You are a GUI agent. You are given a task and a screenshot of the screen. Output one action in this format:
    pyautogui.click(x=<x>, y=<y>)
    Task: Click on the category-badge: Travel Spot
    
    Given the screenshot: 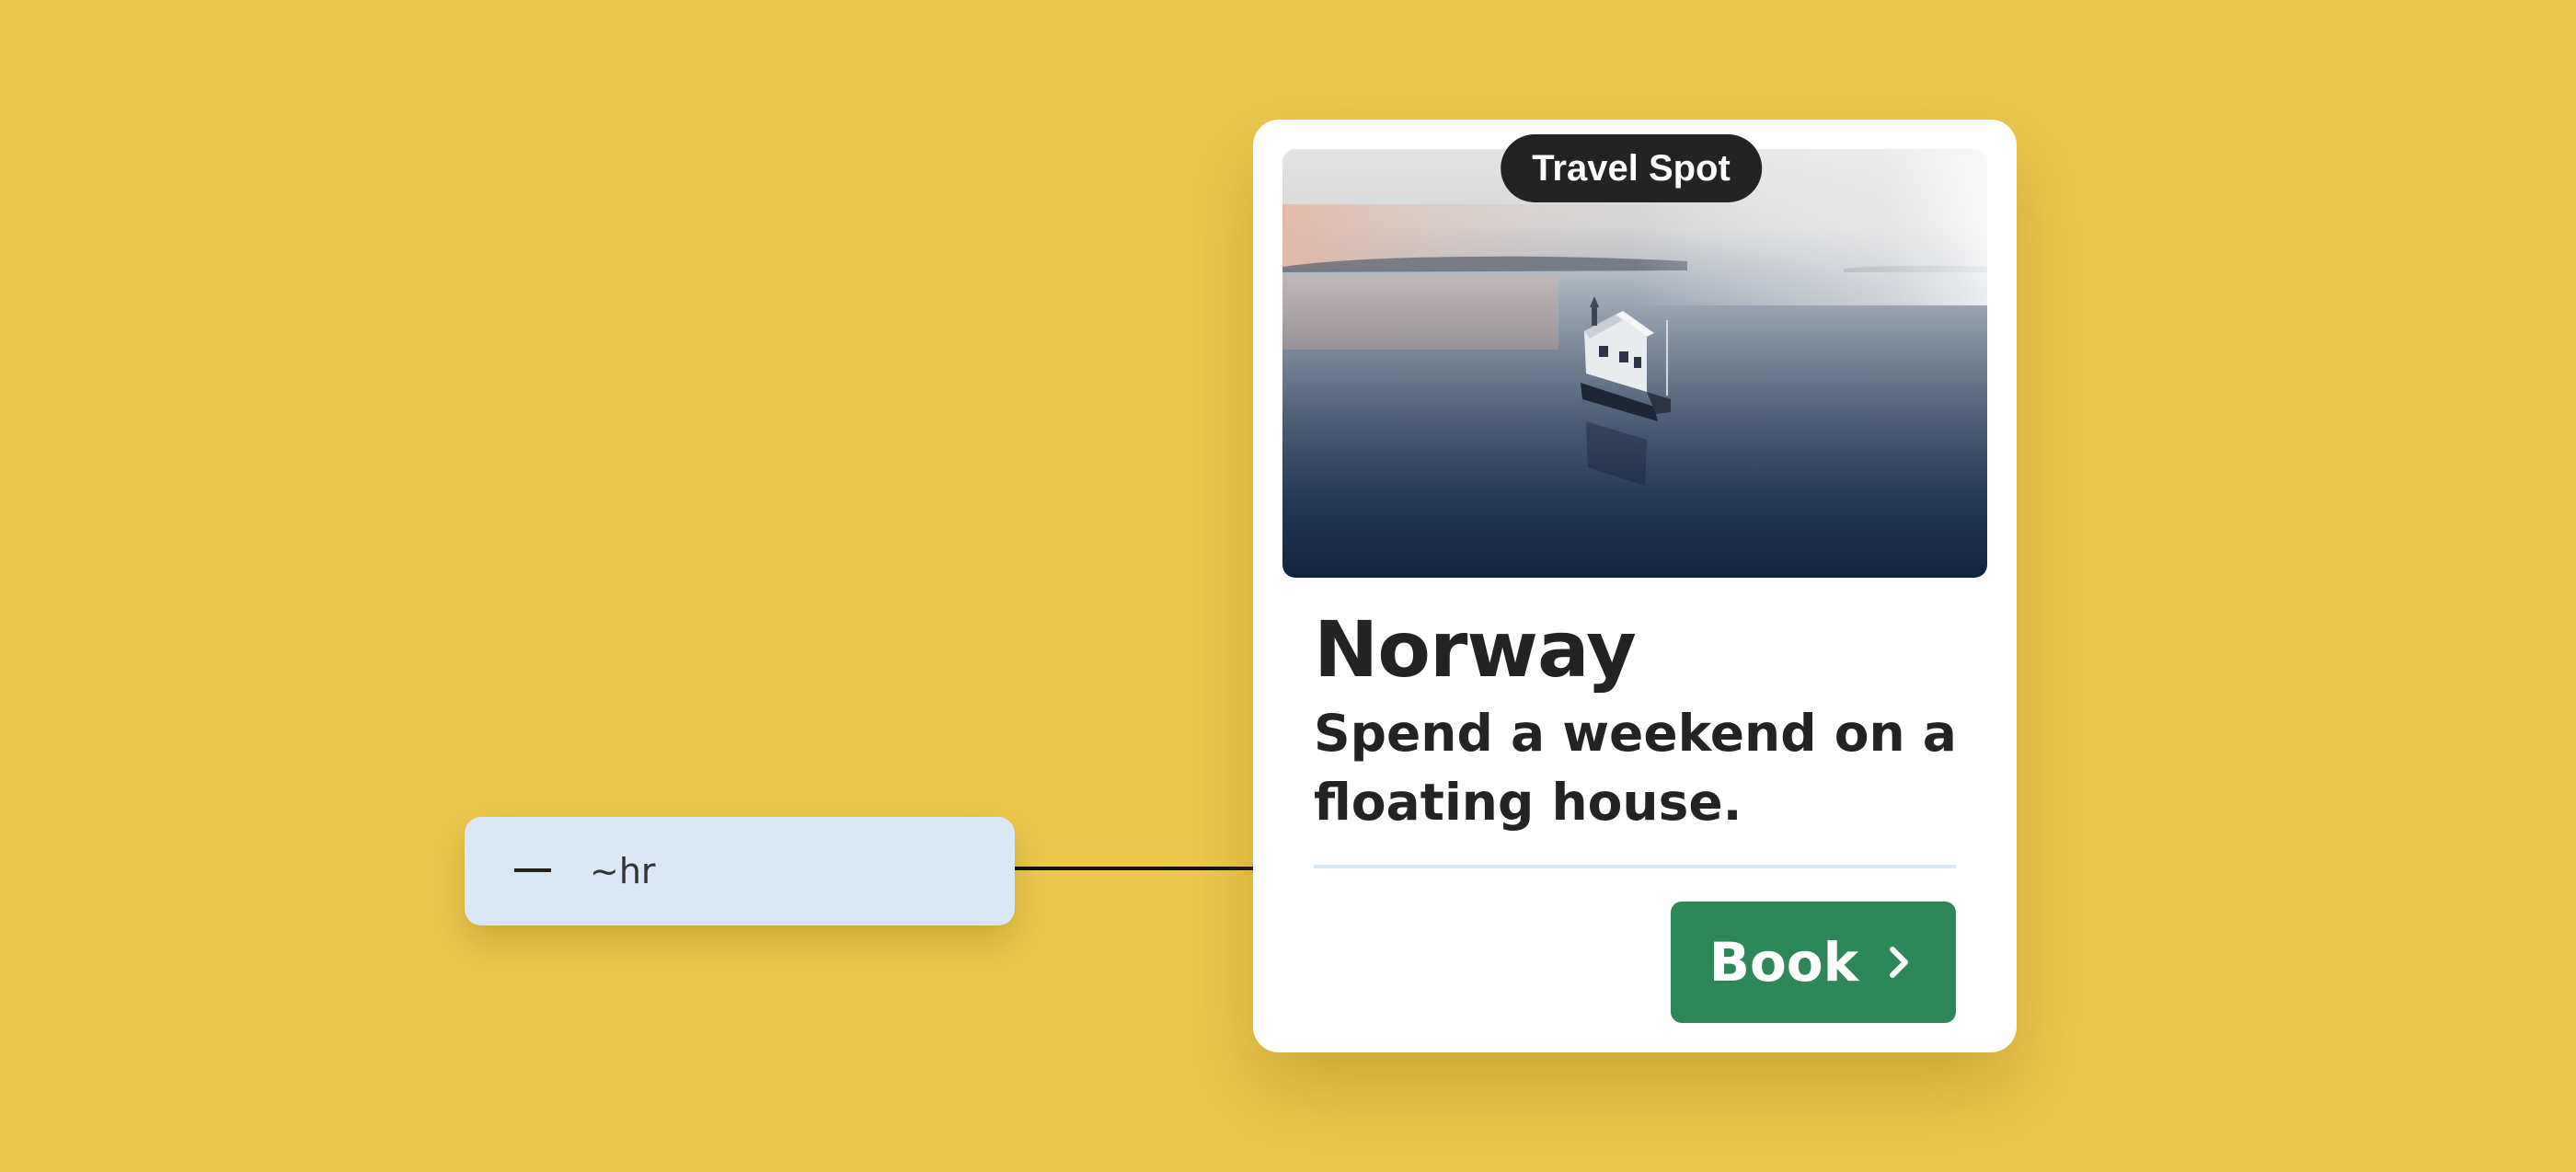 What is the action you would take?
    pyautogui.click(x=1631, y=168)
    